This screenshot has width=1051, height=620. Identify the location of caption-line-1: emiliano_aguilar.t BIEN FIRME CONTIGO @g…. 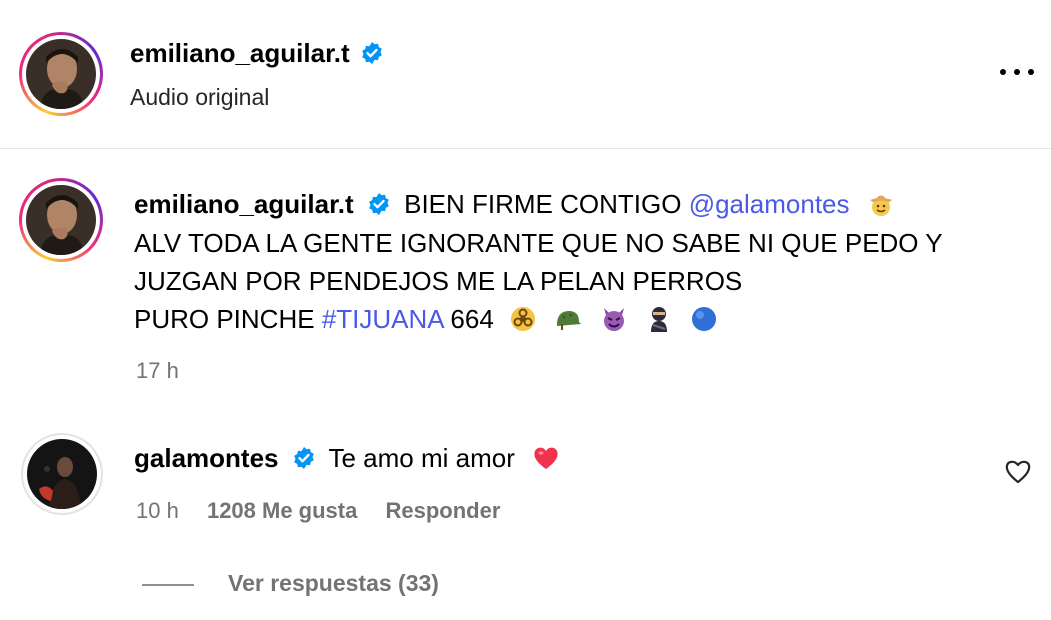
(519, 204).